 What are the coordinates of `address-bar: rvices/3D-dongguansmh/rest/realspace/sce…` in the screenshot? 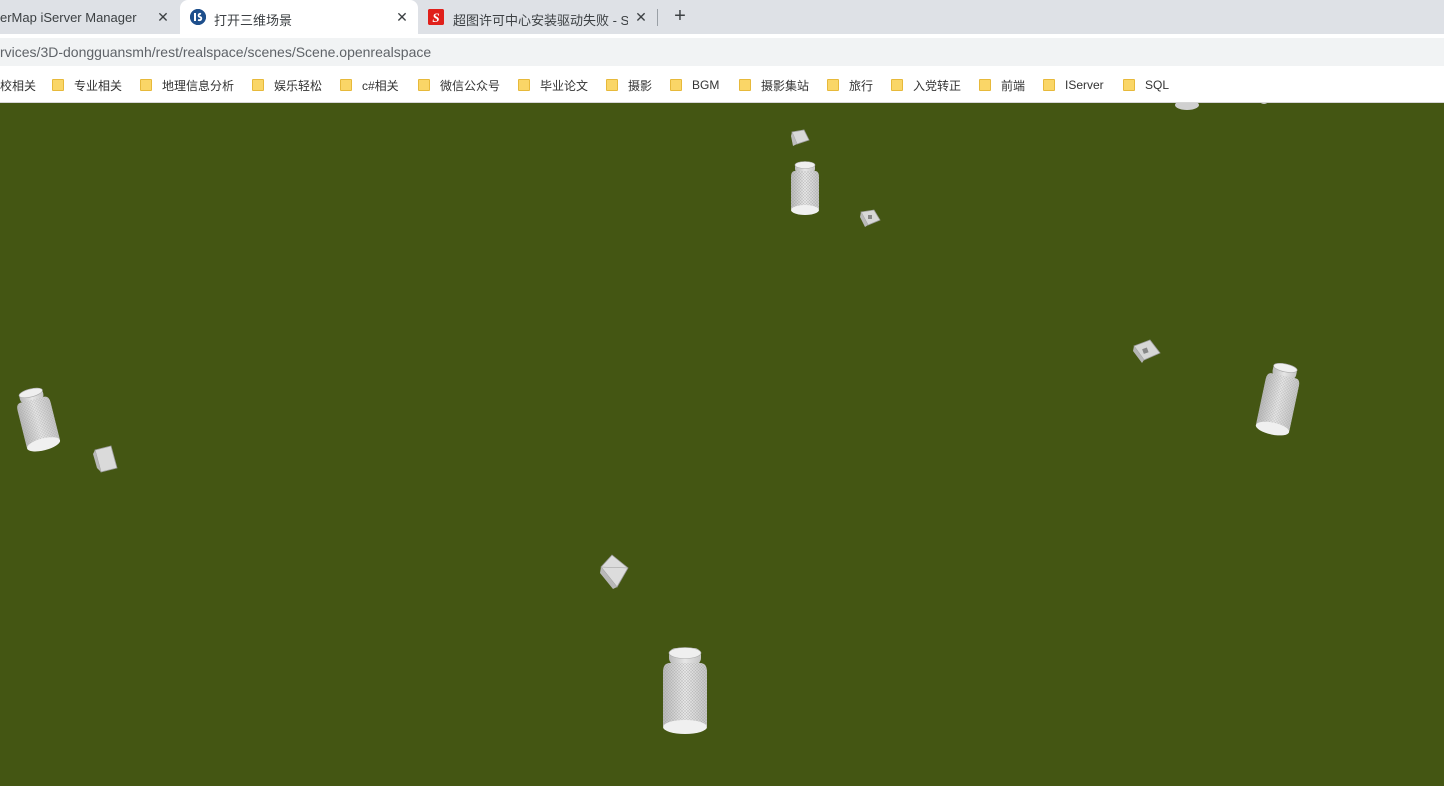 It's located at (722, 52).